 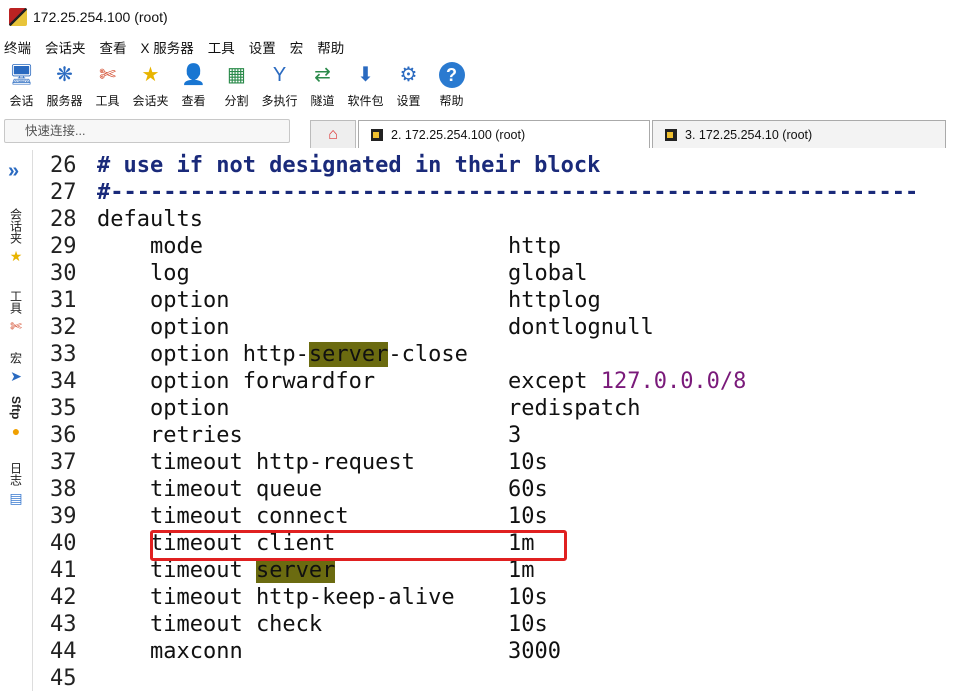 What do you see at coordinates (282, 354) in the screenshot?
I see `code-text: option http-server-close` at bounding box center [282, 354].